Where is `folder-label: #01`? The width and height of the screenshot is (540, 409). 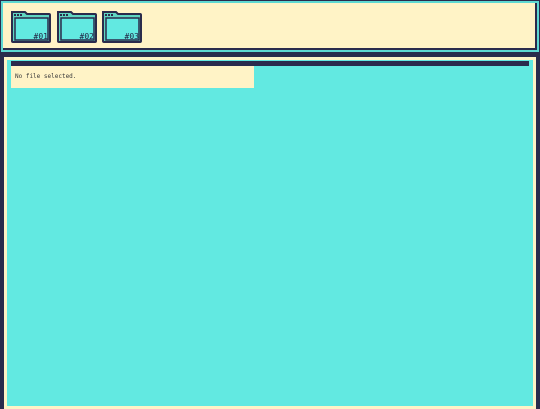 folder-label: #01 is located at coordinates (40, 36).